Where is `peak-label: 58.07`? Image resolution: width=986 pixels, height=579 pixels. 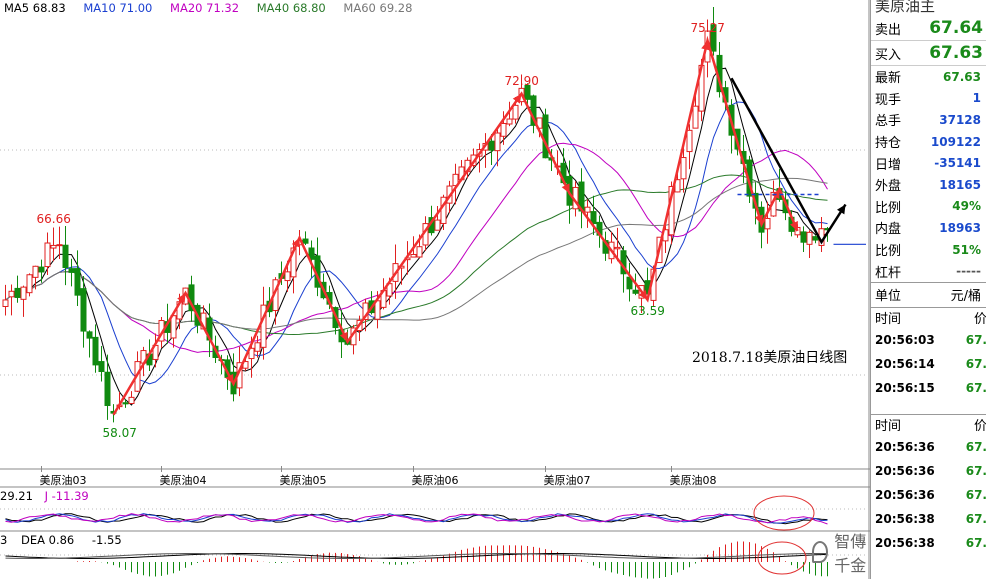 peak-label: 58.07 is located at coordinates (119, 433).